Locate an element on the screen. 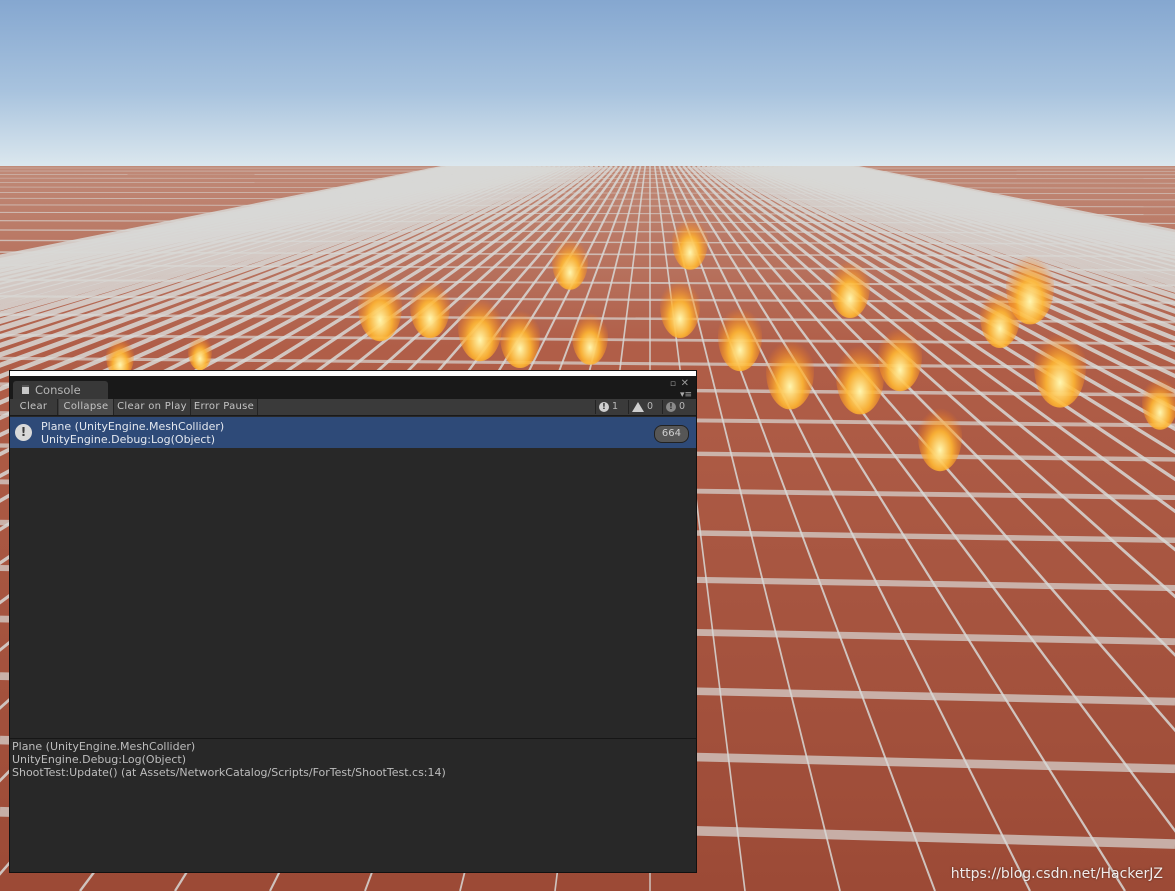 Image resolution: width=1175 pixels, height=891 pixels. error-count-toggle: ! 0 is located at coordinates (679, 407).